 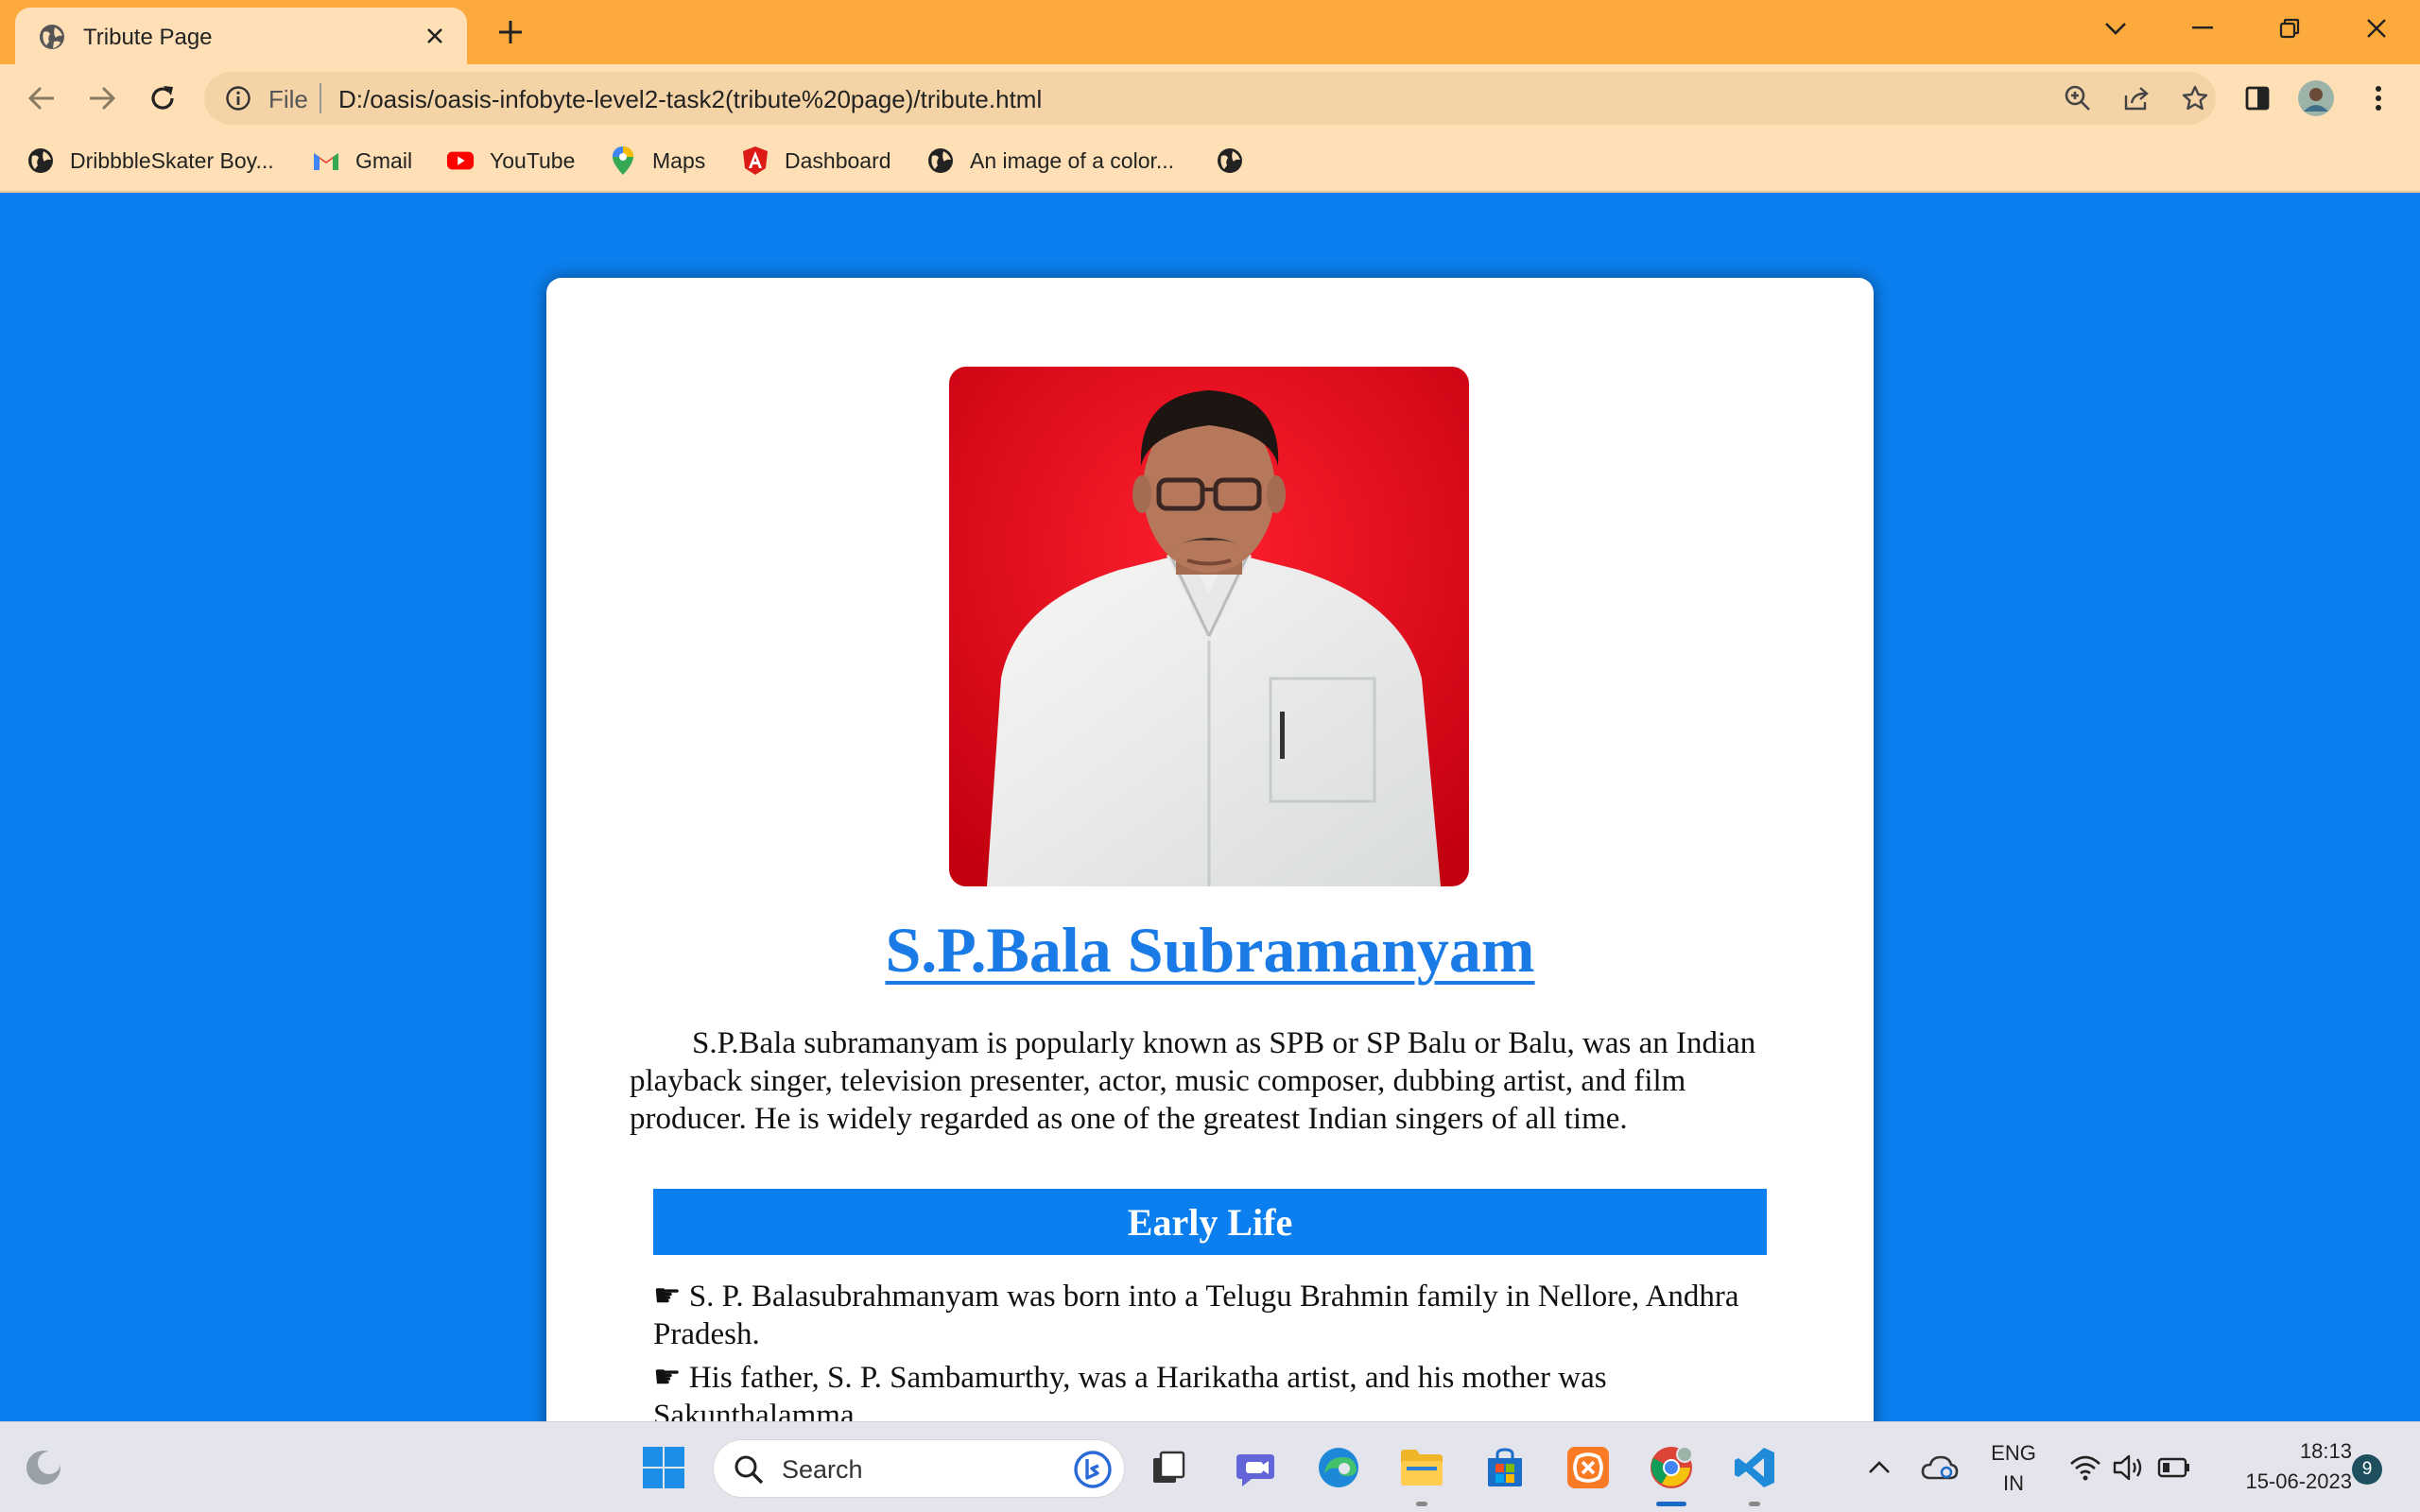 What do you see at coordinates (749, 1470) in the screenshot?
I see `search-icon` at bounding box center [749, 1470].